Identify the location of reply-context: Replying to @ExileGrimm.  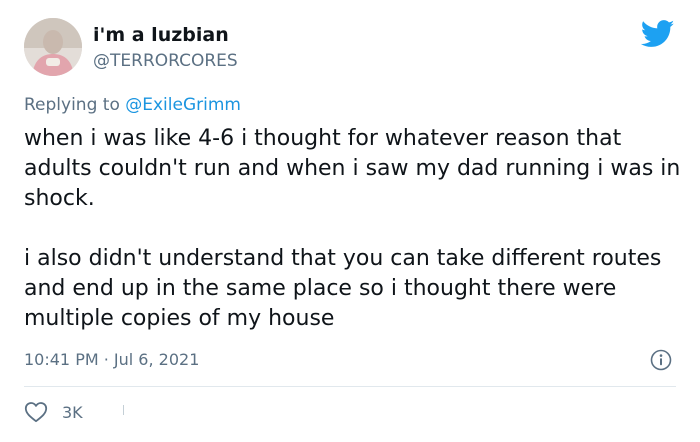
(132, 105).